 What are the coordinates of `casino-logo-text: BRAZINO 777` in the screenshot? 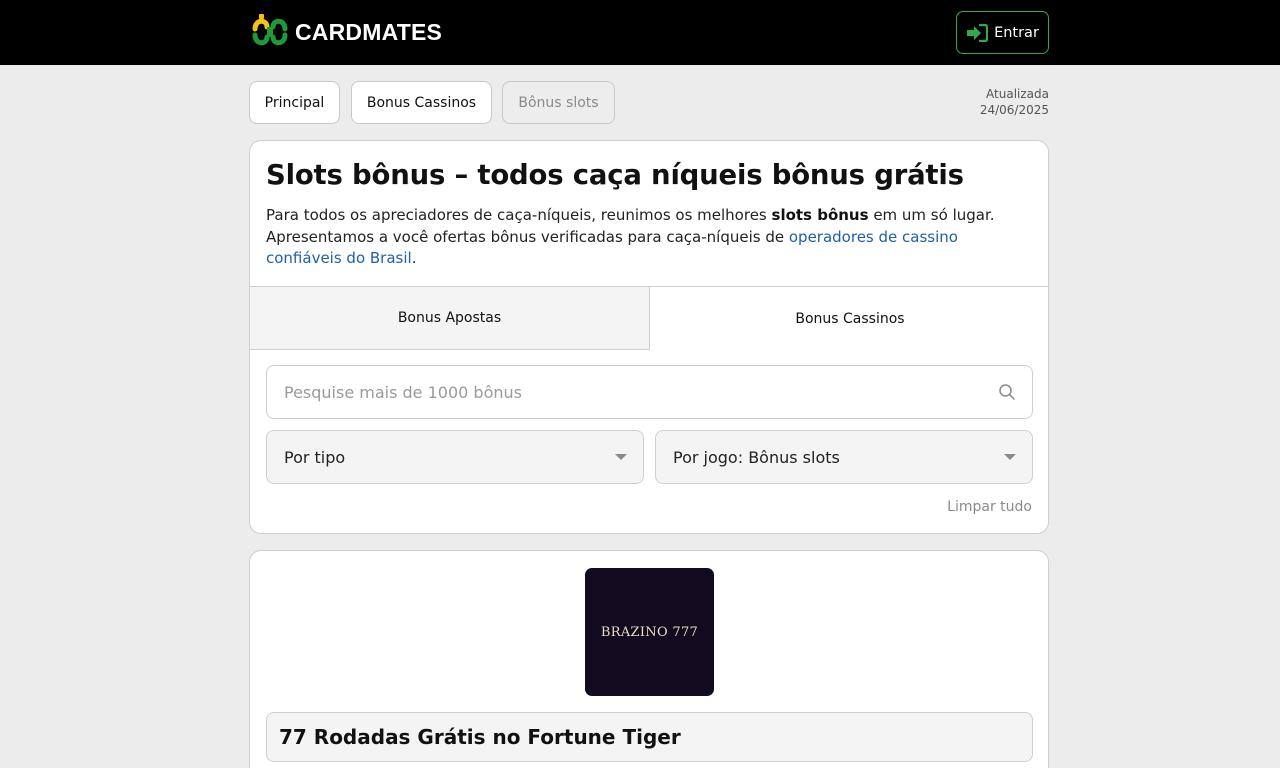 It's located at (649, 632).